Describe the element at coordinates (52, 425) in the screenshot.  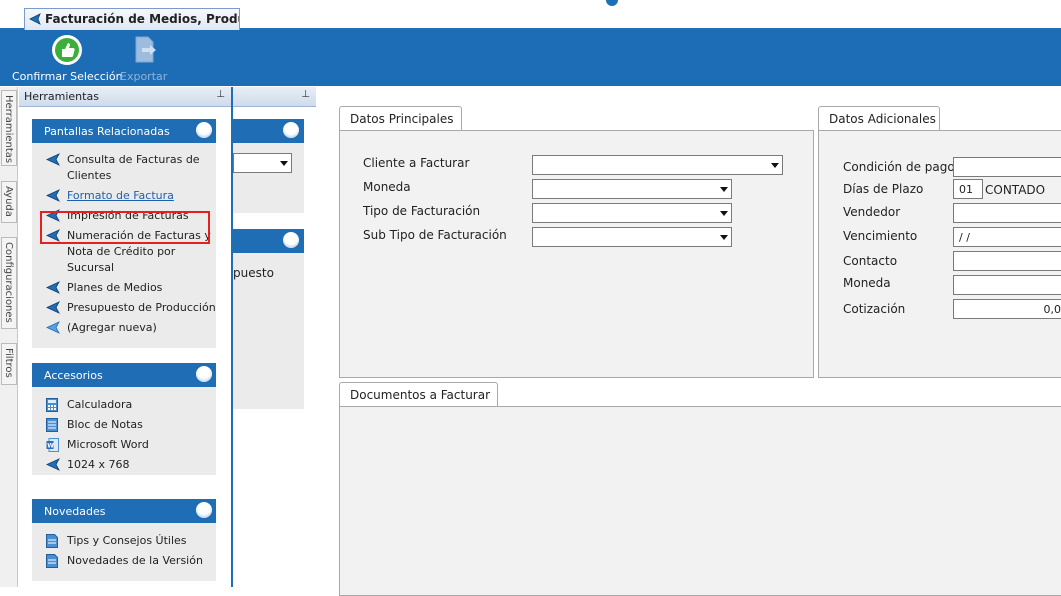
I see `notepad-icon` at that location.